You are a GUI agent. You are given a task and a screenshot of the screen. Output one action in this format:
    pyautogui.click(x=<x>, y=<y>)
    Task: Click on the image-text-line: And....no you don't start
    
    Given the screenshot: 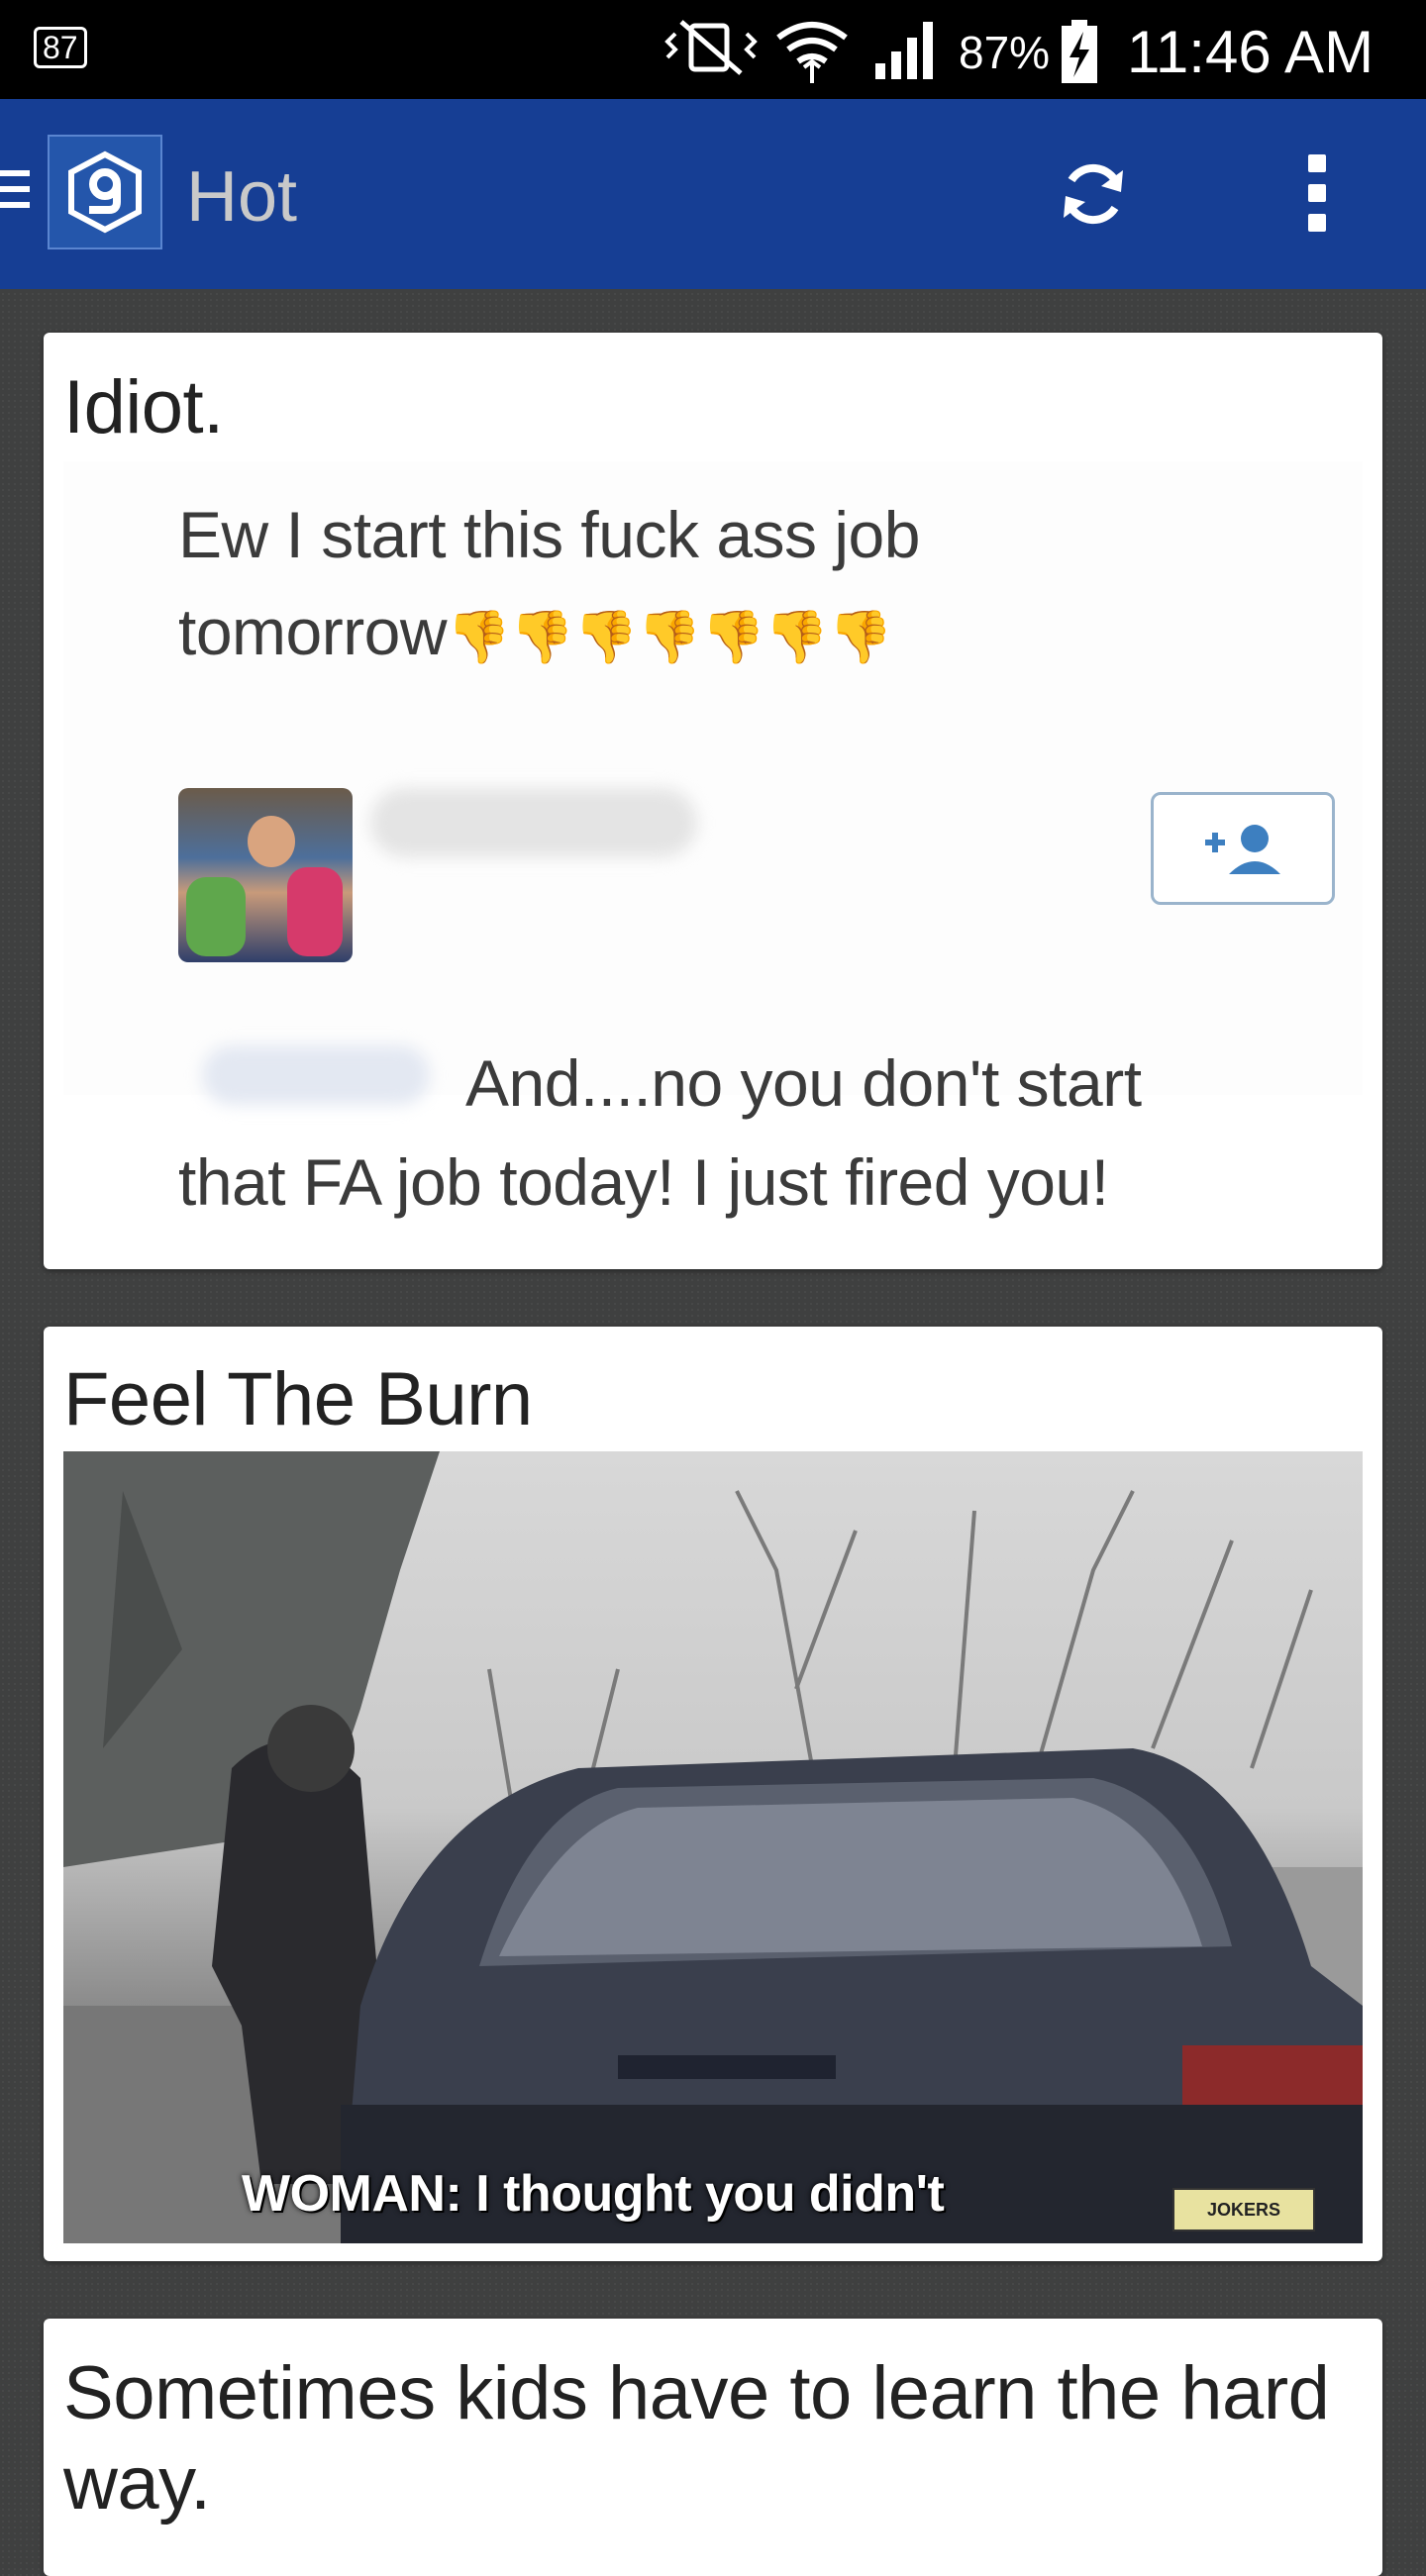 What is the action you would take?
    pyautogui.click(x=803, y=1083)
    